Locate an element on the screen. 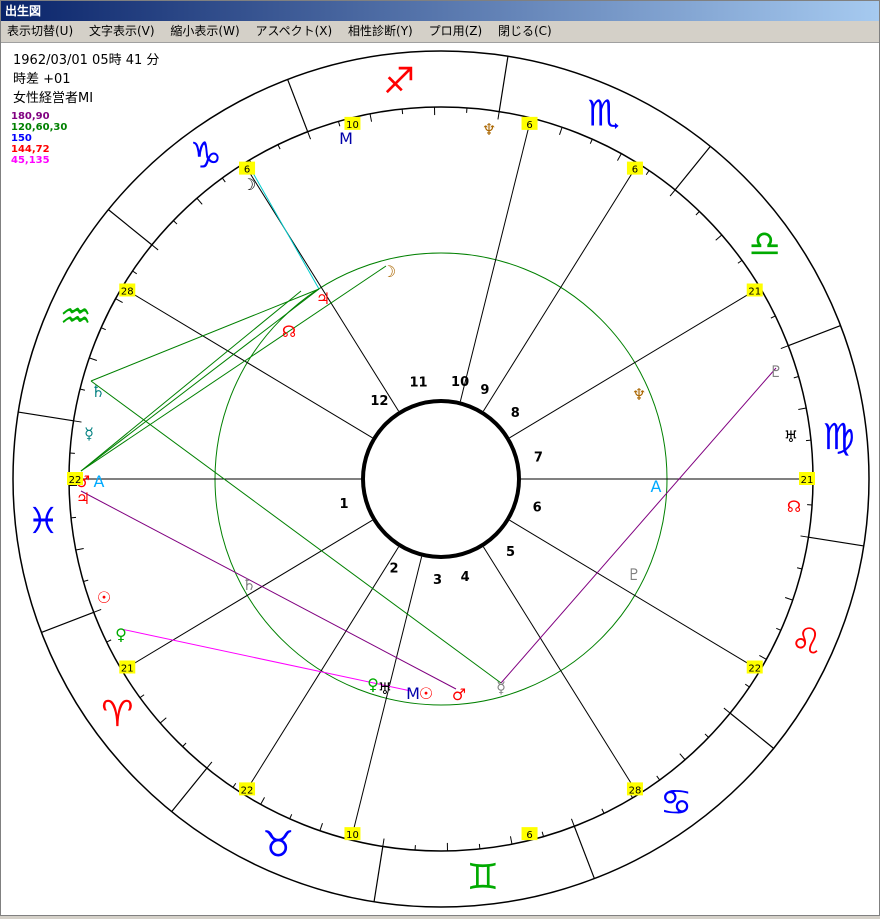 This screenshot has width=880, height=919. sign-glyph: ♉ is located at coordinates (278, 844).